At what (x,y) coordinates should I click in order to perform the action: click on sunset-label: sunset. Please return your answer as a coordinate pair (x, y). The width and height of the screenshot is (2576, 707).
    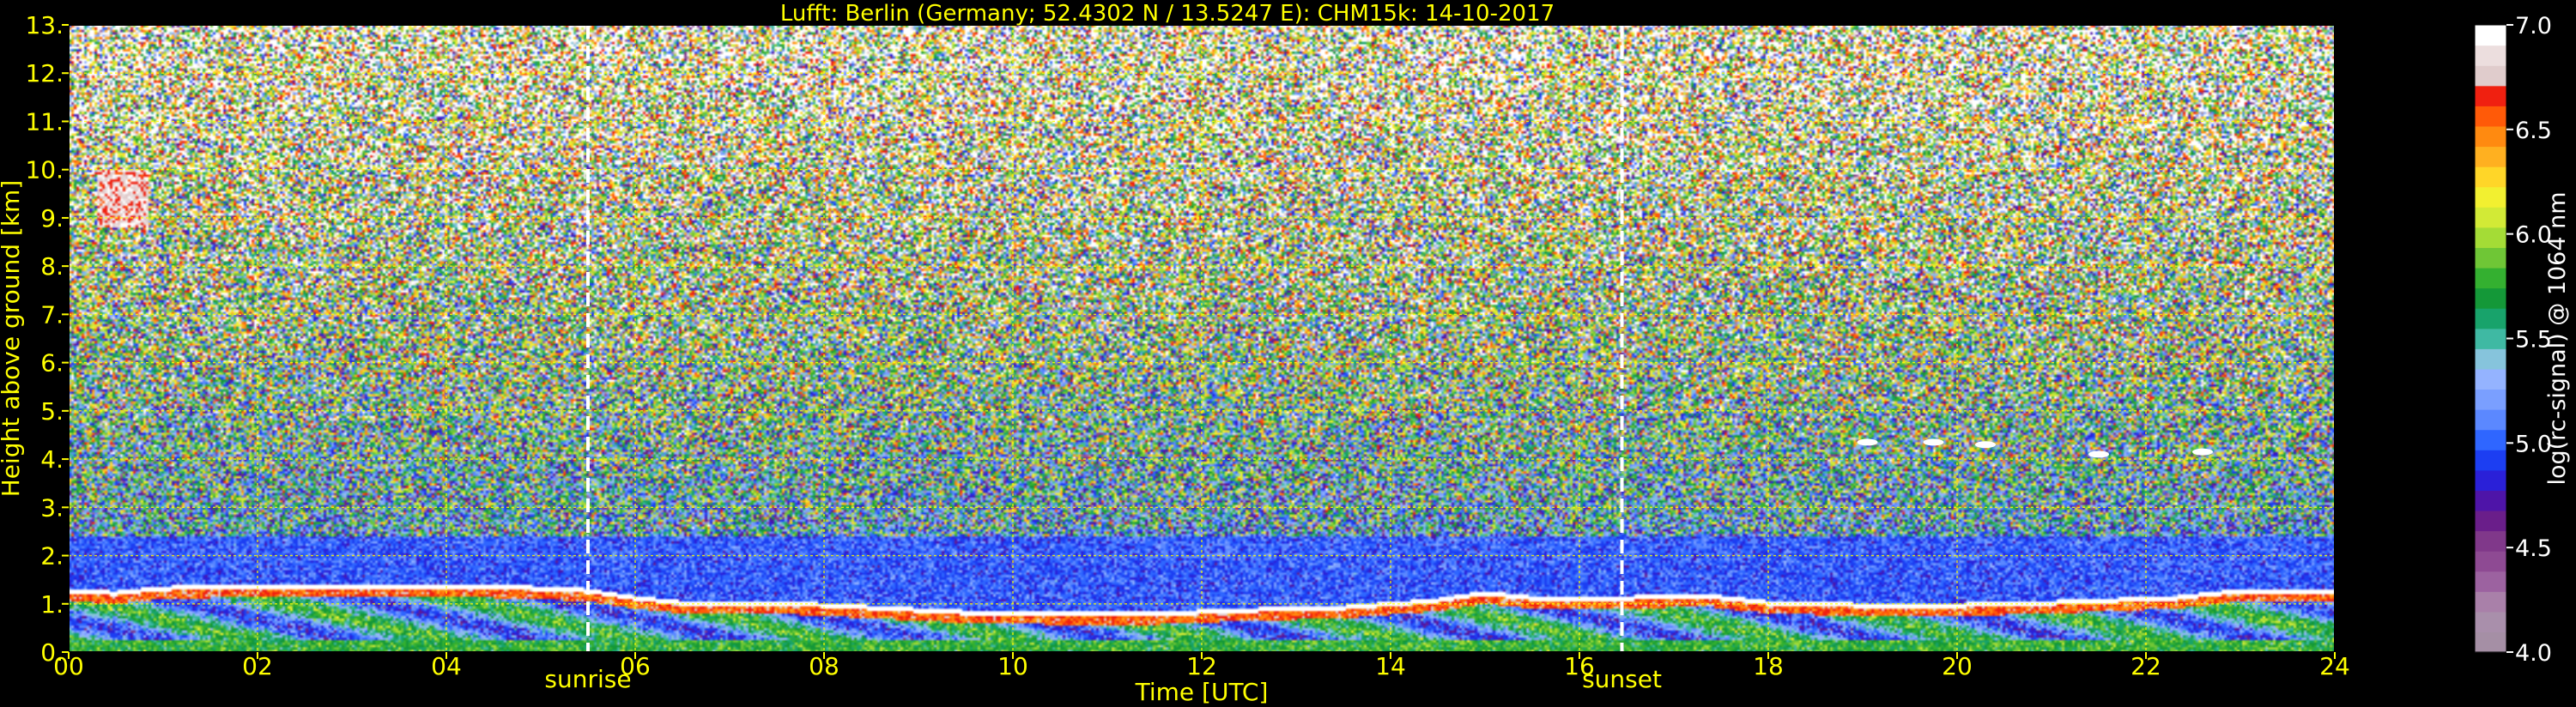
    Looking at the image, I should click on (1622, 679).